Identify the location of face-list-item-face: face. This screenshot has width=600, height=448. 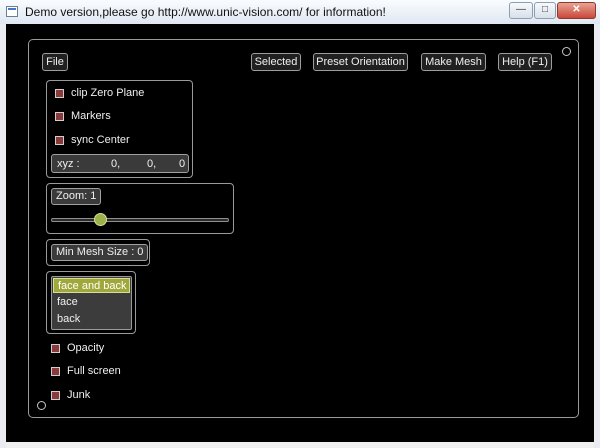
(91, 302).